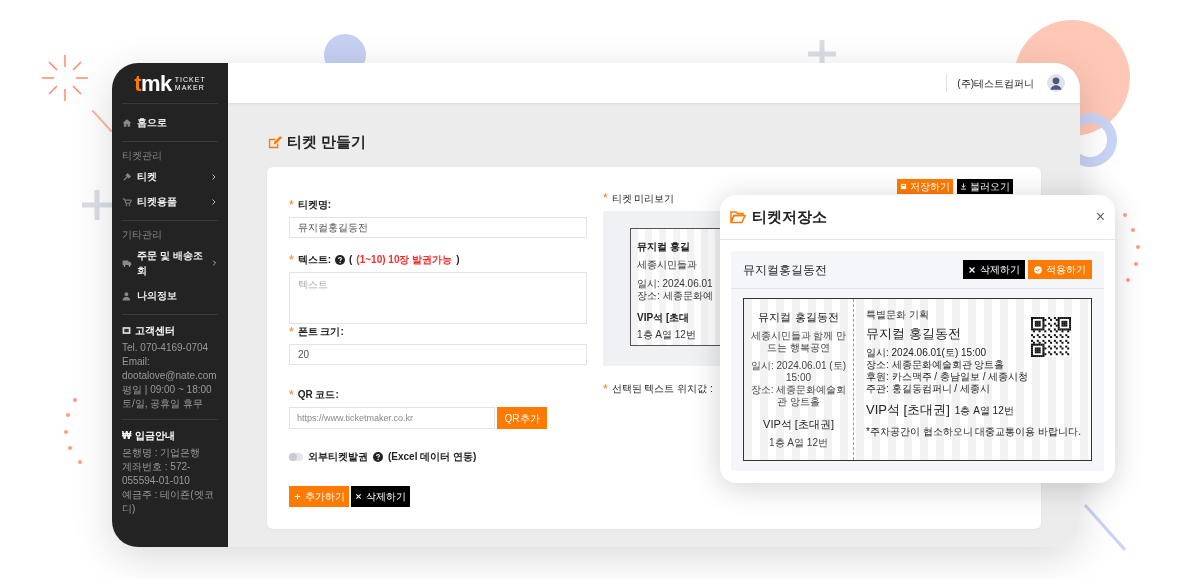  Describe the element at coordinates (667, 265) in the screenshot. I see `ticket-subtitle: 세종시민들과` at that location.